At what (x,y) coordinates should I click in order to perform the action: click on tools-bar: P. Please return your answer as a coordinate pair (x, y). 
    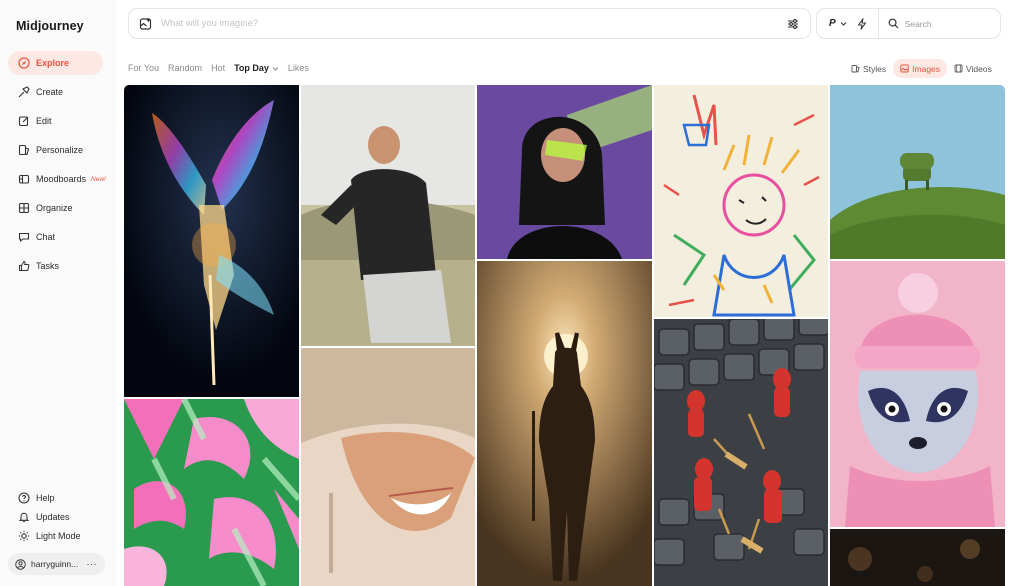
    Looking at the image, I should click on (908, 23).